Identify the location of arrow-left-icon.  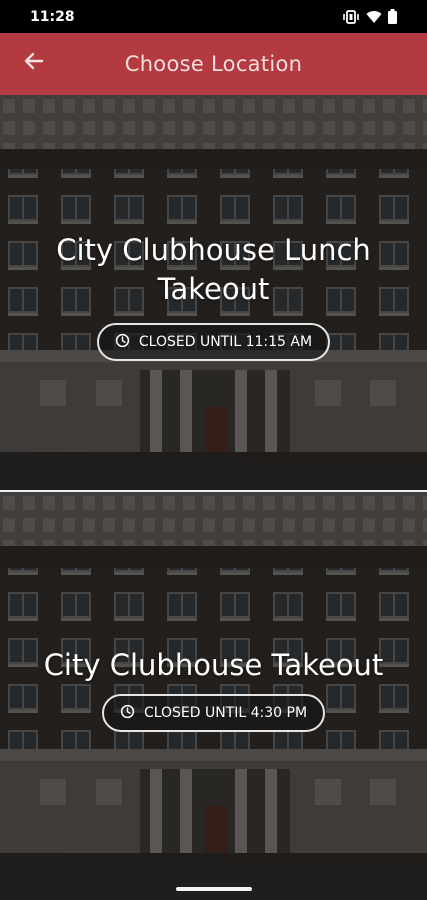
(34, 63).